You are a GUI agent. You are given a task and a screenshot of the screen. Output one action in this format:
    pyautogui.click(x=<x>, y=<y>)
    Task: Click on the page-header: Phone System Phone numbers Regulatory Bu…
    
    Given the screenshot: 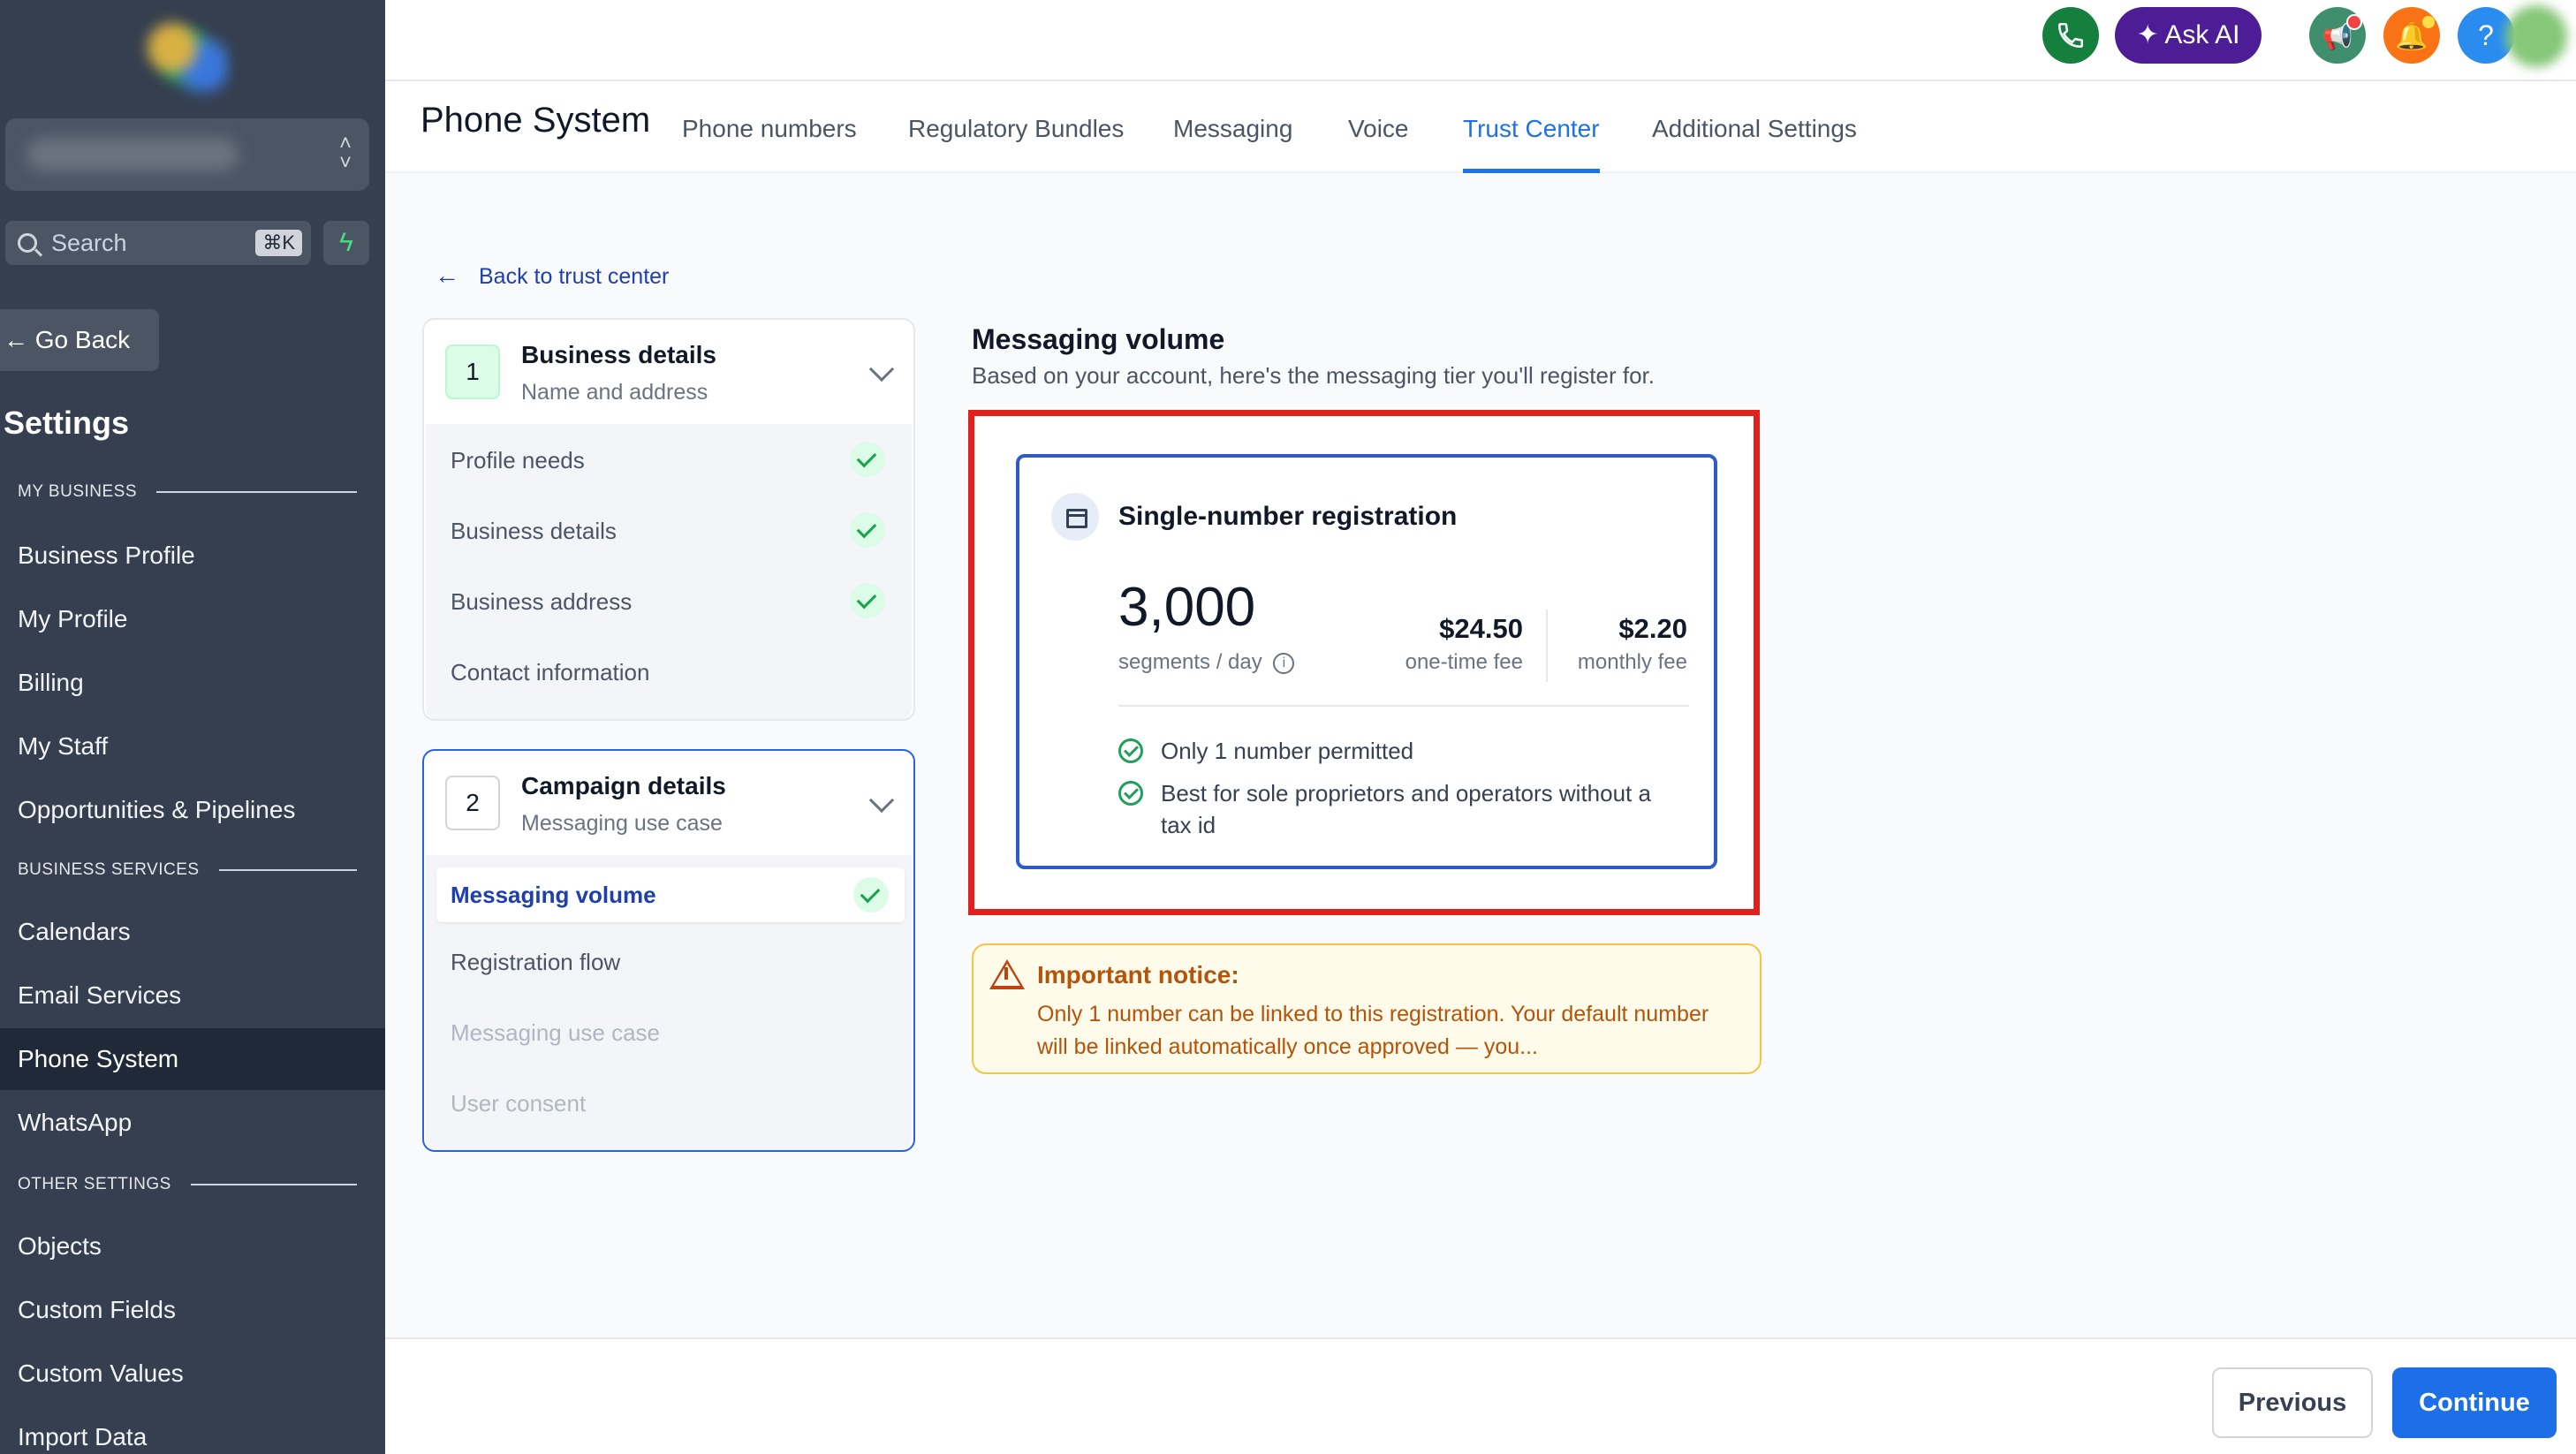 What is the action you would take?
    pyautogui.click(x=1480, y=128)
    